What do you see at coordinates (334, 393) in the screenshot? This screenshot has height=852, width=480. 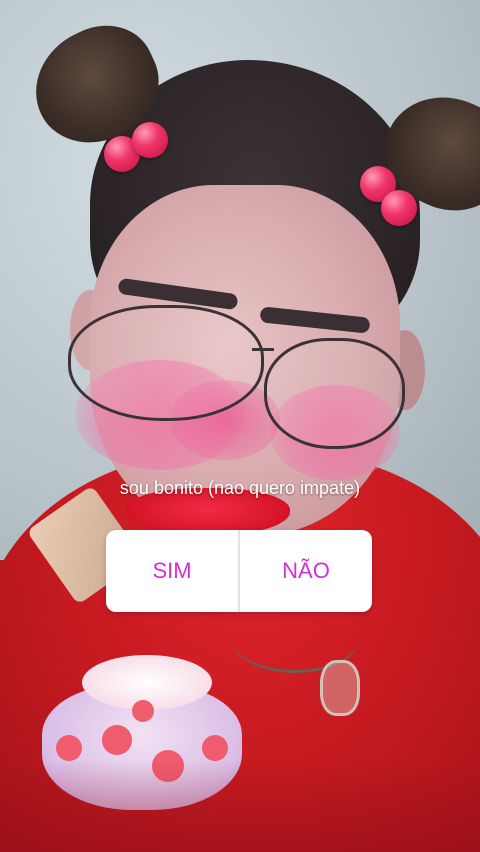 I see `glasses-right-lens` at bounding box center [334, 393].